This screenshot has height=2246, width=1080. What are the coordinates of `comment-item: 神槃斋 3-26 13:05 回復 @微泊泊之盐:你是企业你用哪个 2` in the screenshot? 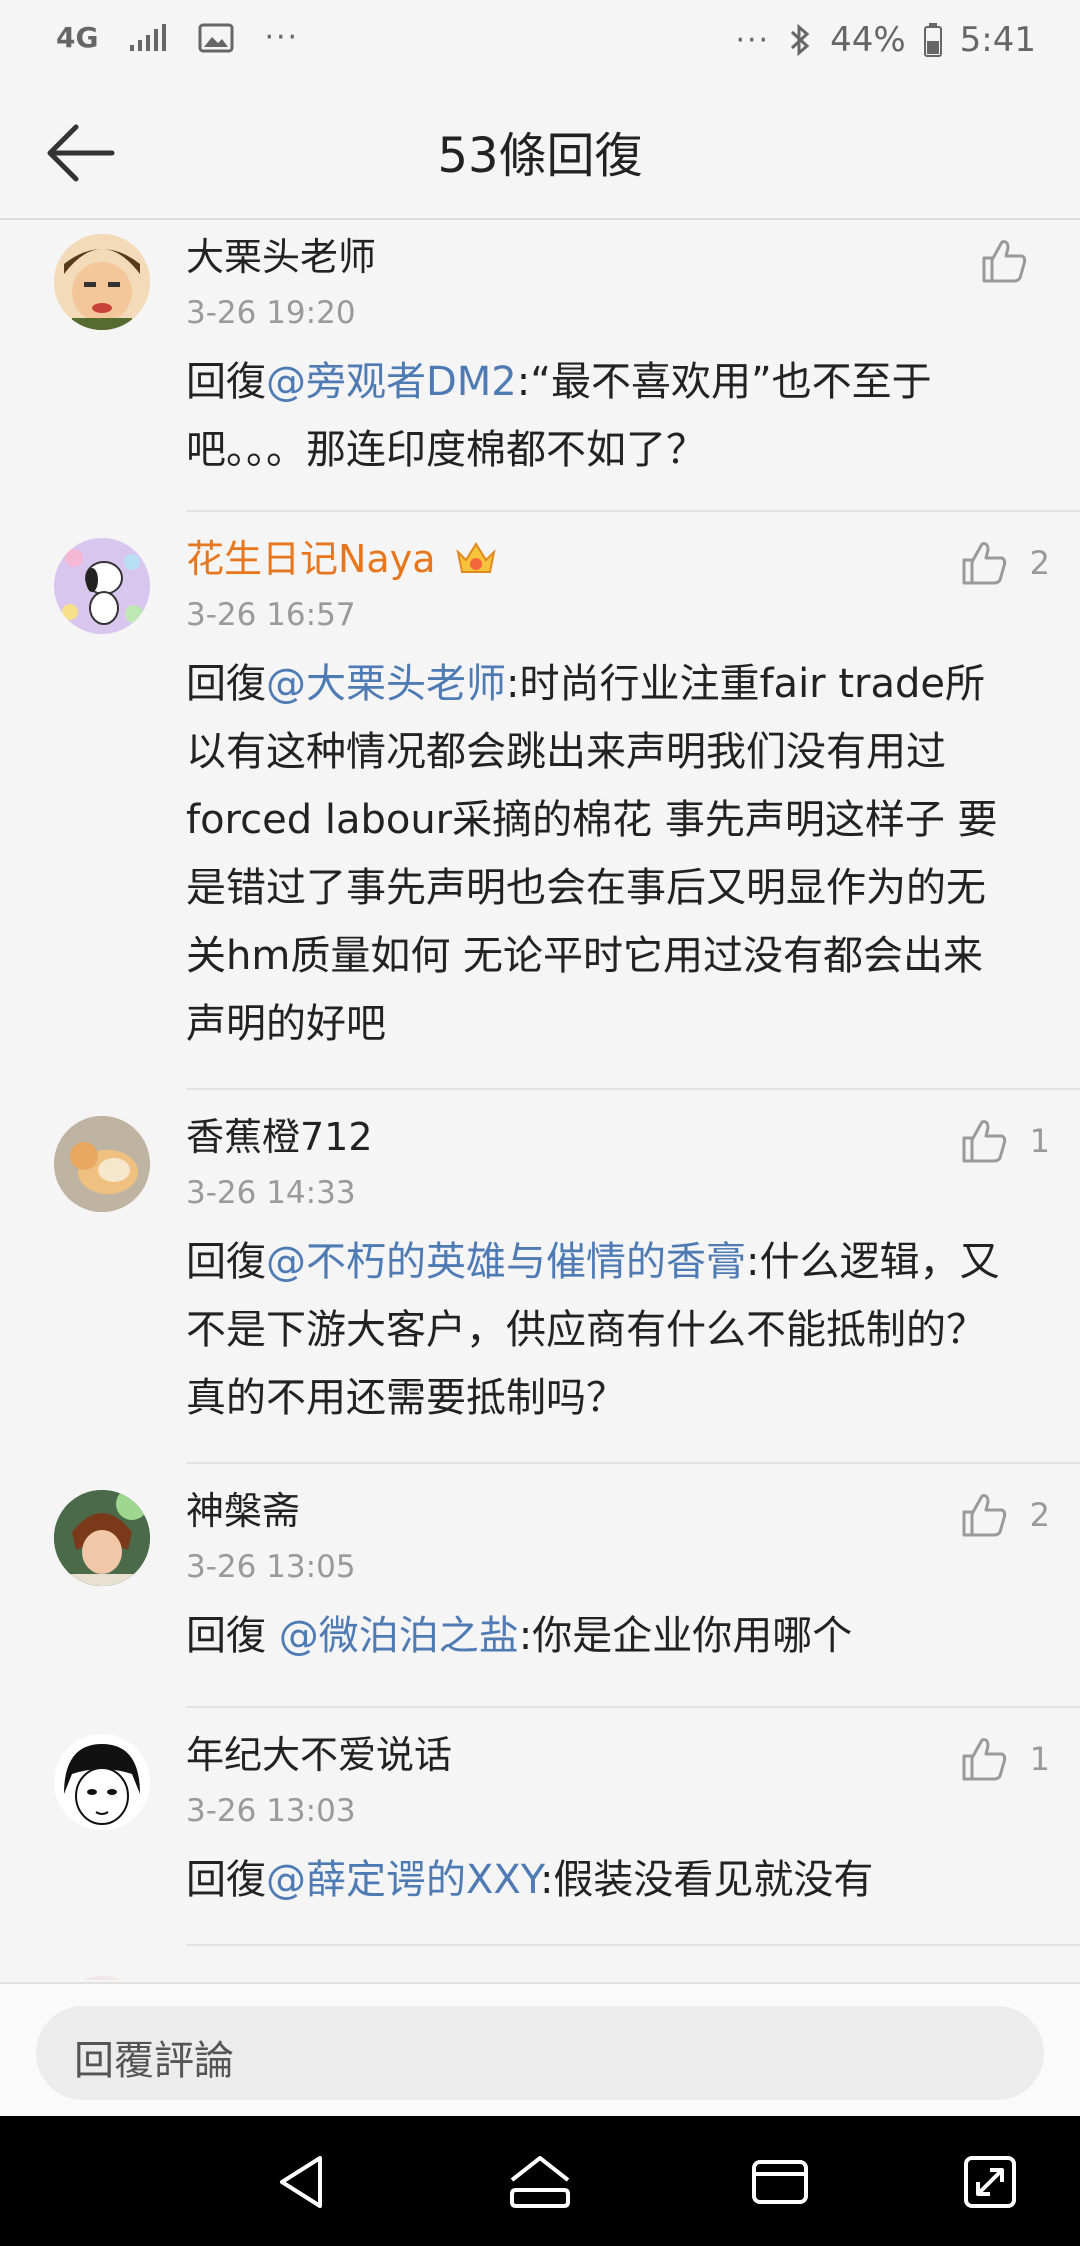 It's located at (540, 1585).